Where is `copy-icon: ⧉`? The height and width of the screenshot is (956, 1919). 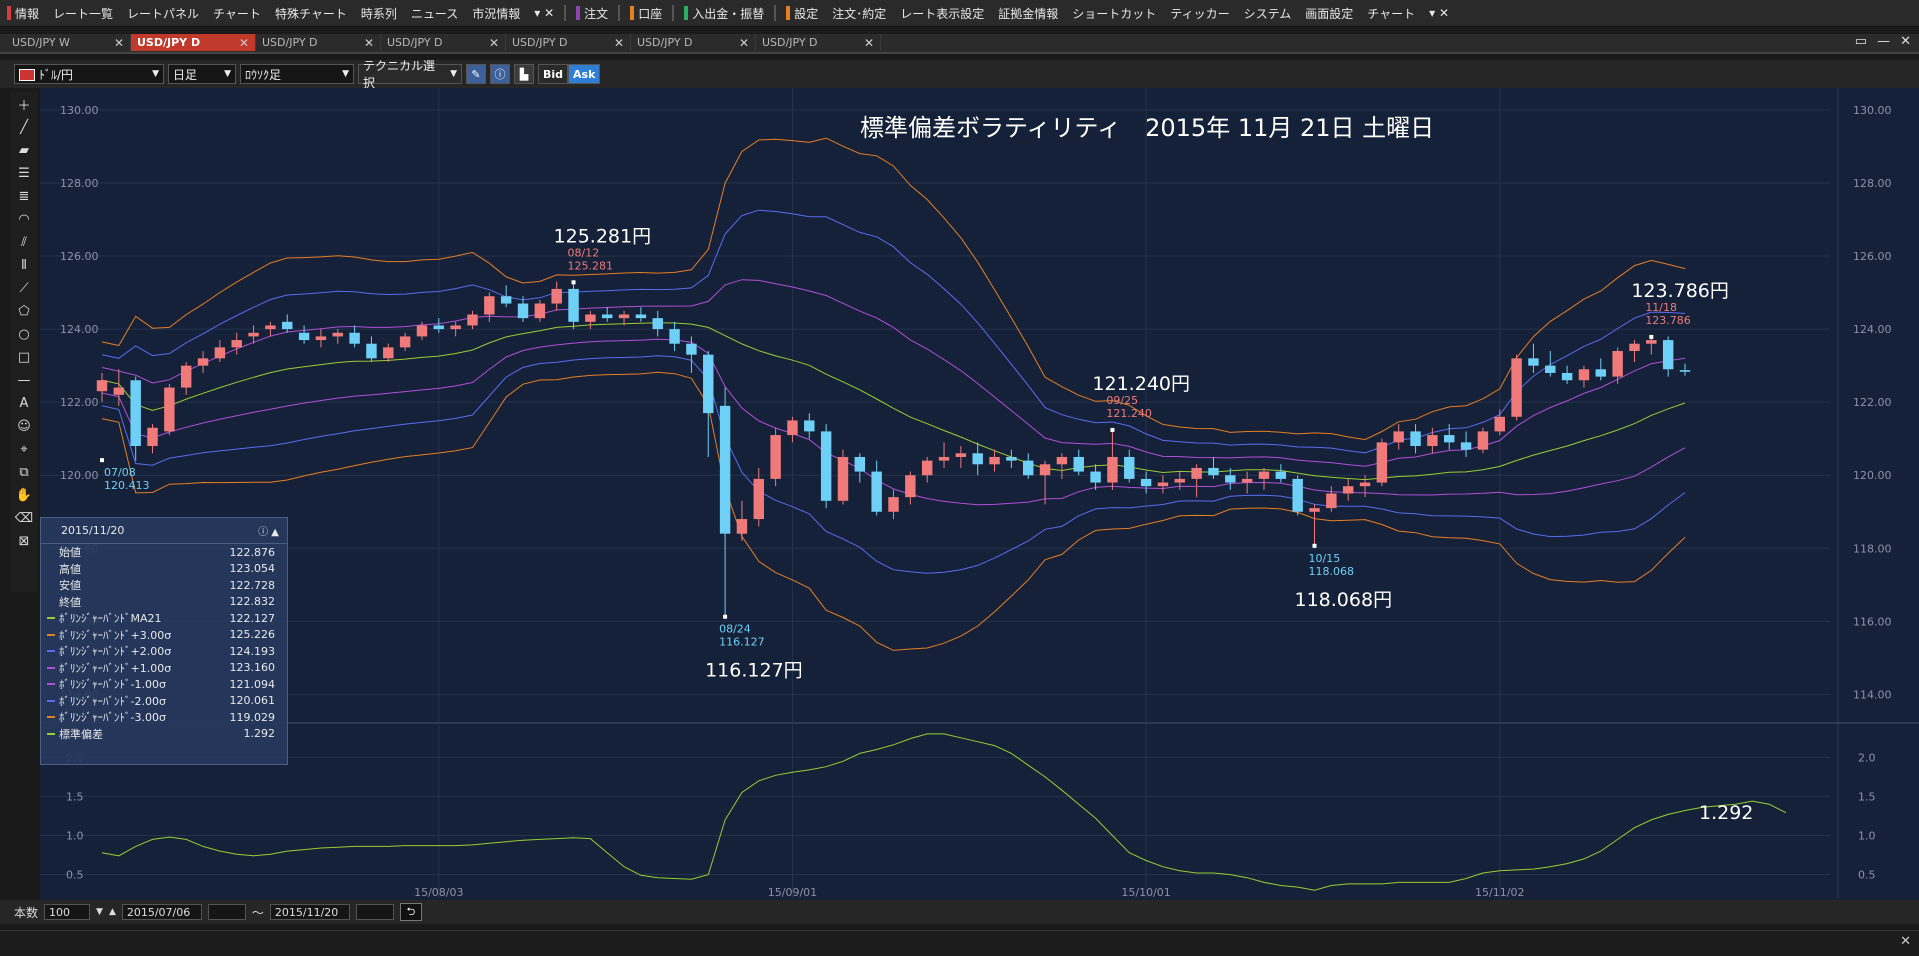 copy-icon: ⧉ is located at coordinates (24, 472).